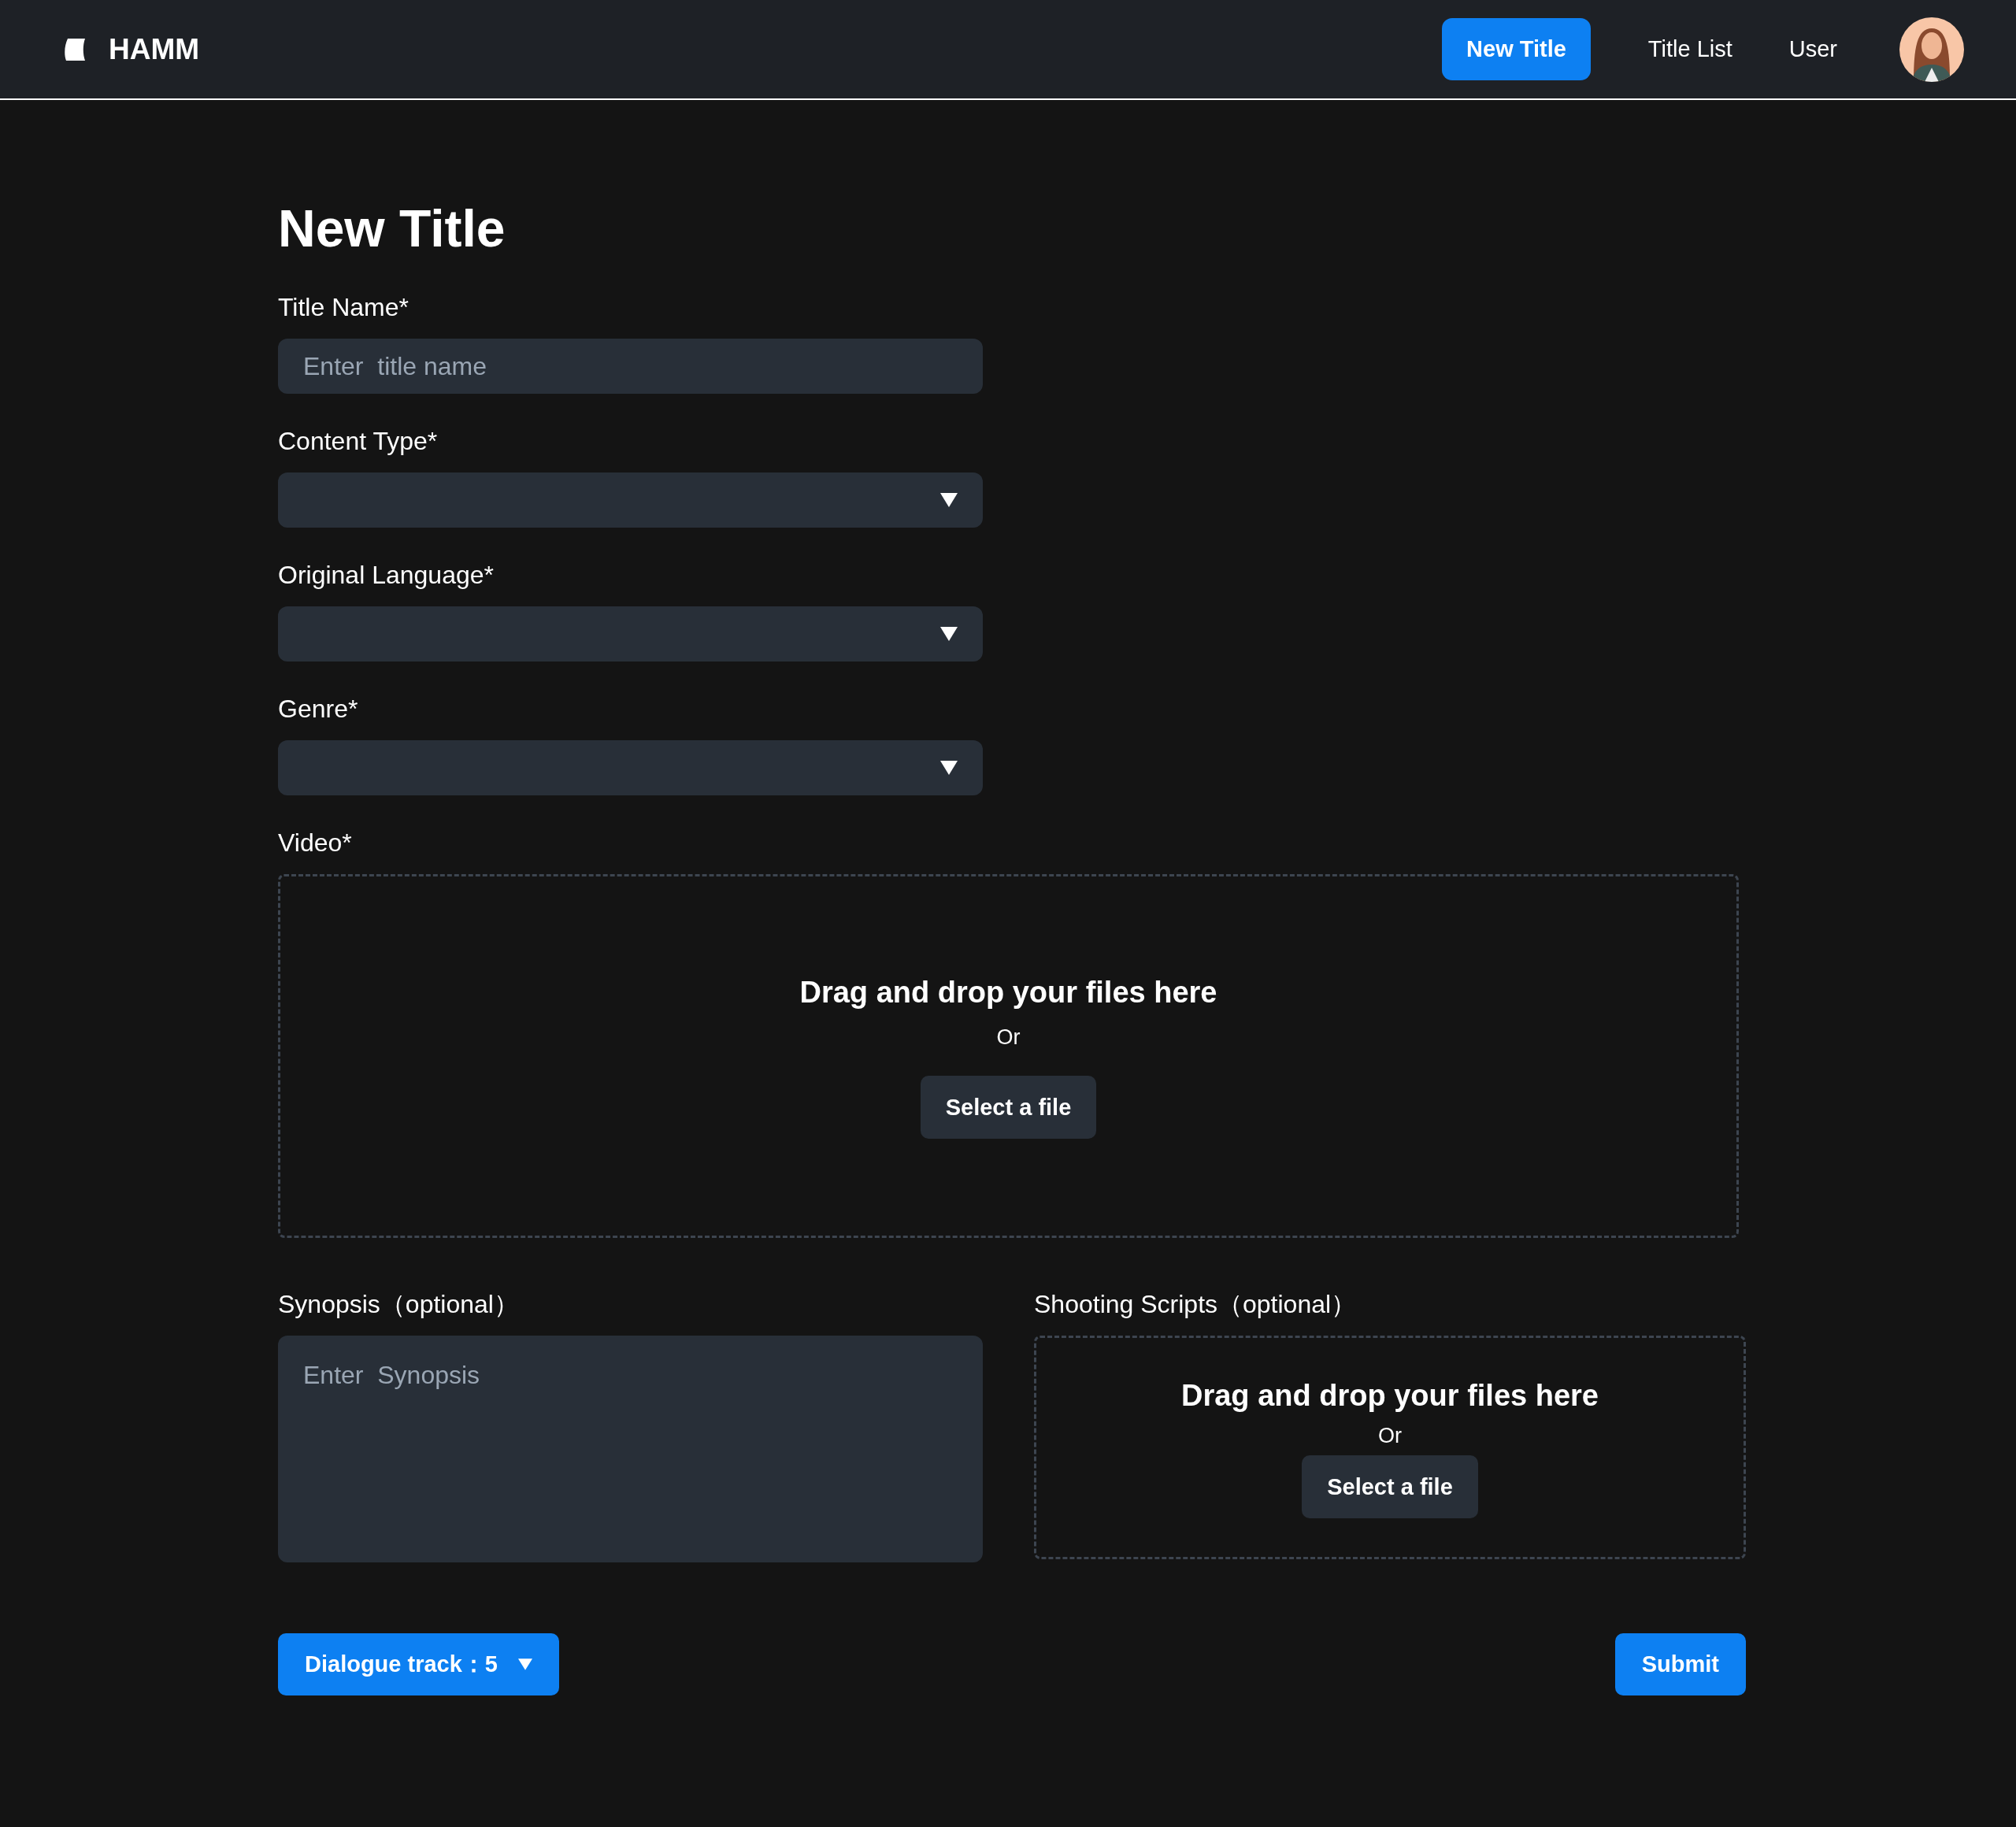  Describe the element at coordinates (1516, 49) in the screenshot. I see `nav-link: New Title` at that location.